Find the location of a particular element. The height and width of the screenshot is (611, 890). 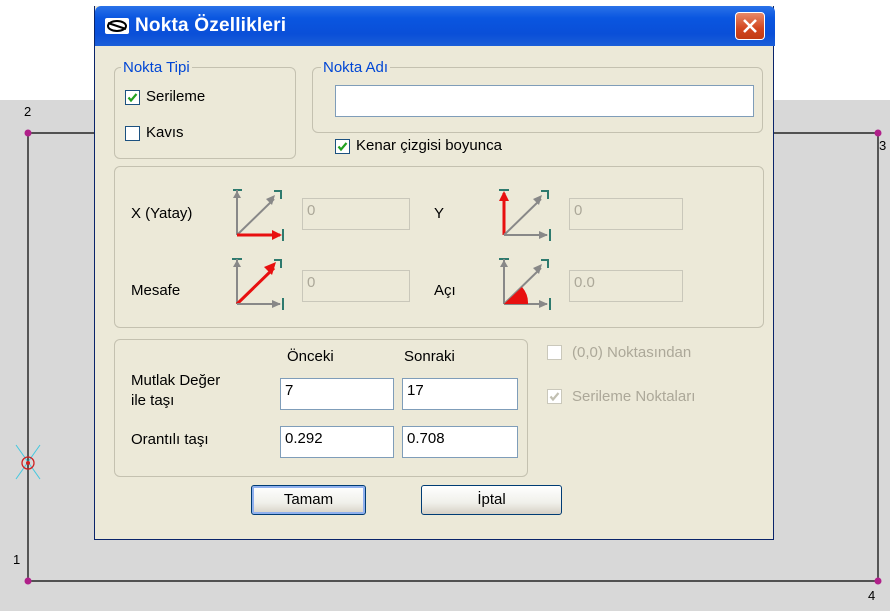

y-axis-icon is located at coordinates (525, 215).